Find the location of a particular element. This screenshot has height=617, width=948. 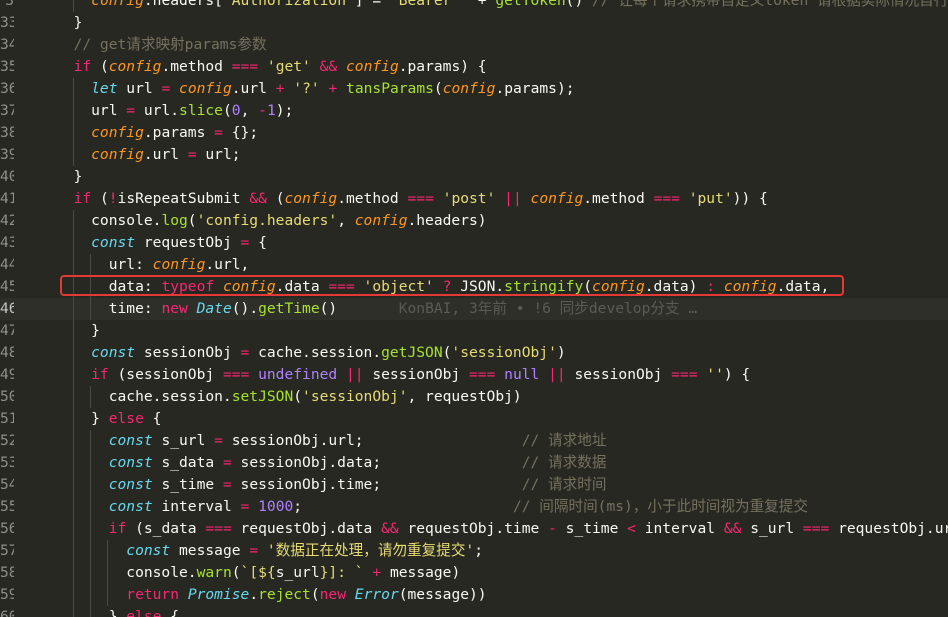

code-line: 51 } else { is located at coordinates (474, 419).